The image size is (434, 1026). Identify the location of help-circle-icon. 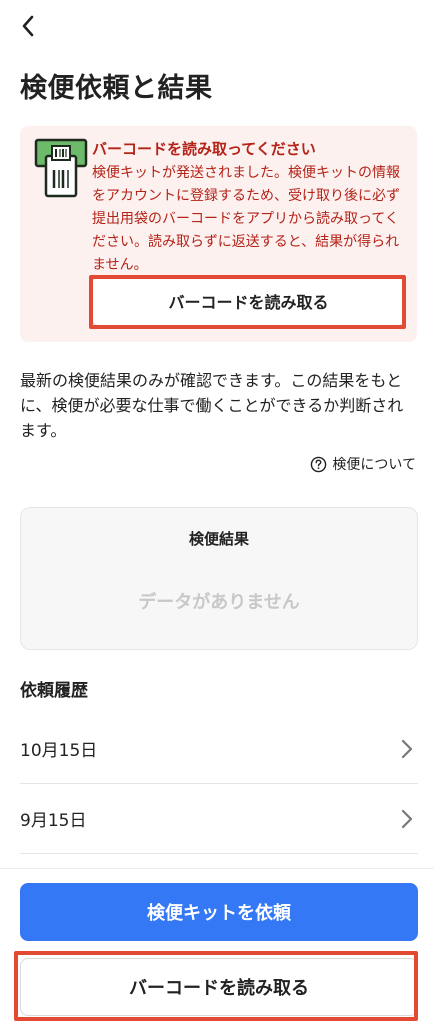
(319, 464).